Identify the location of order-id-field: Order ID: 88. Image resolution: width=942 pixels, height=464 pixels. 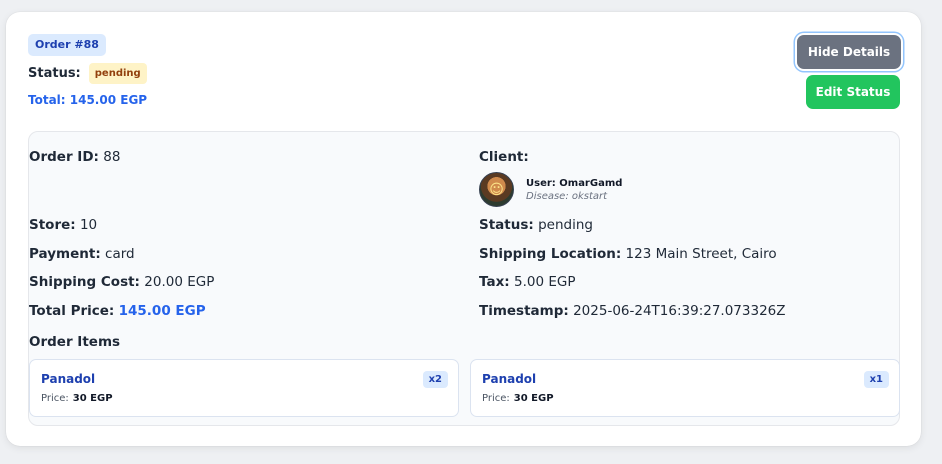
(74, 157).